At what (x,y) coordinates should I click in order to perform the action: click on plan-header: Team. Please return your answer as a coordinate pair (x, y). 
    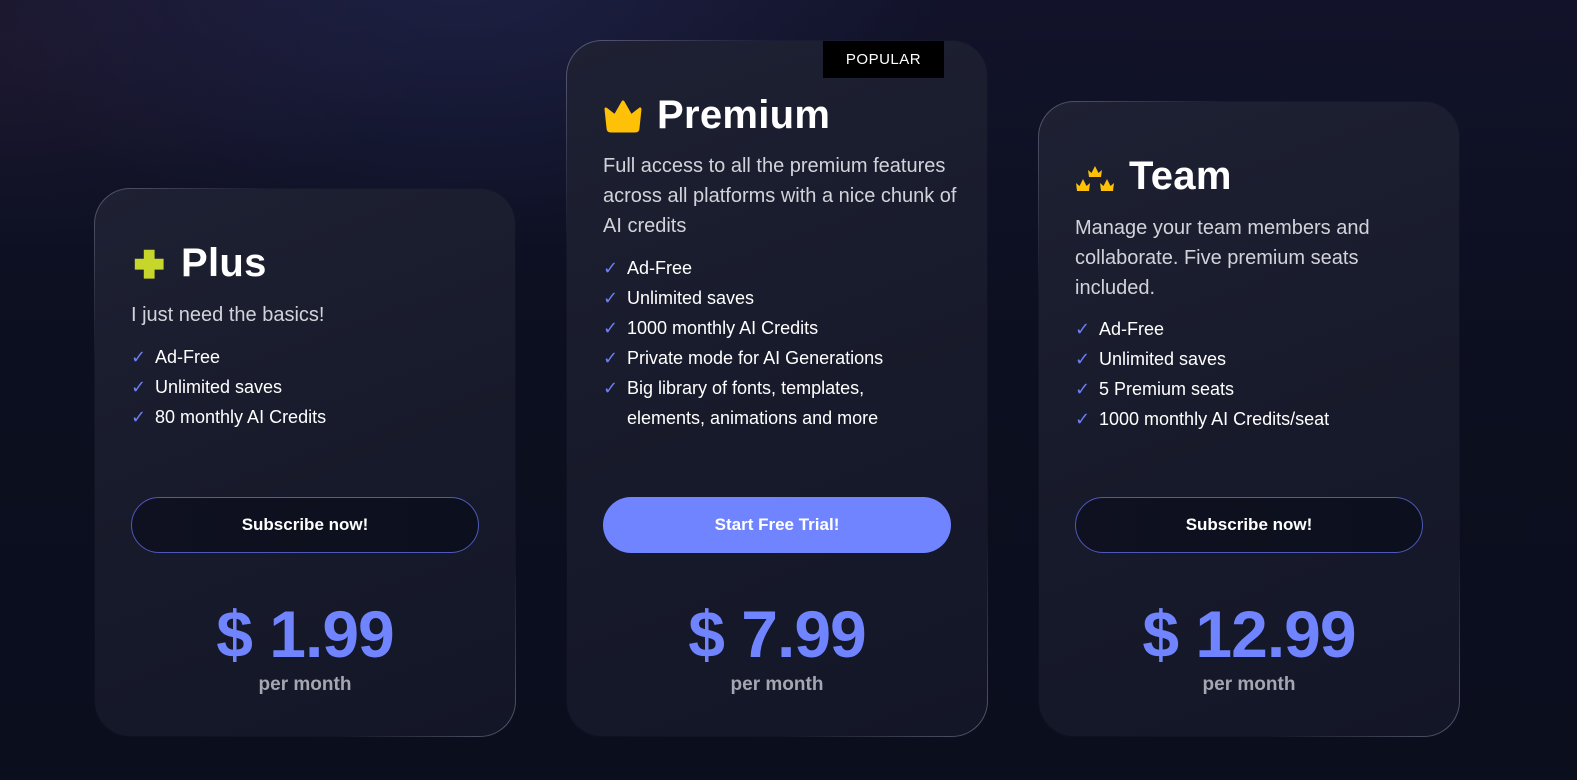
    Looking at the image, I should click on (1153, 176).